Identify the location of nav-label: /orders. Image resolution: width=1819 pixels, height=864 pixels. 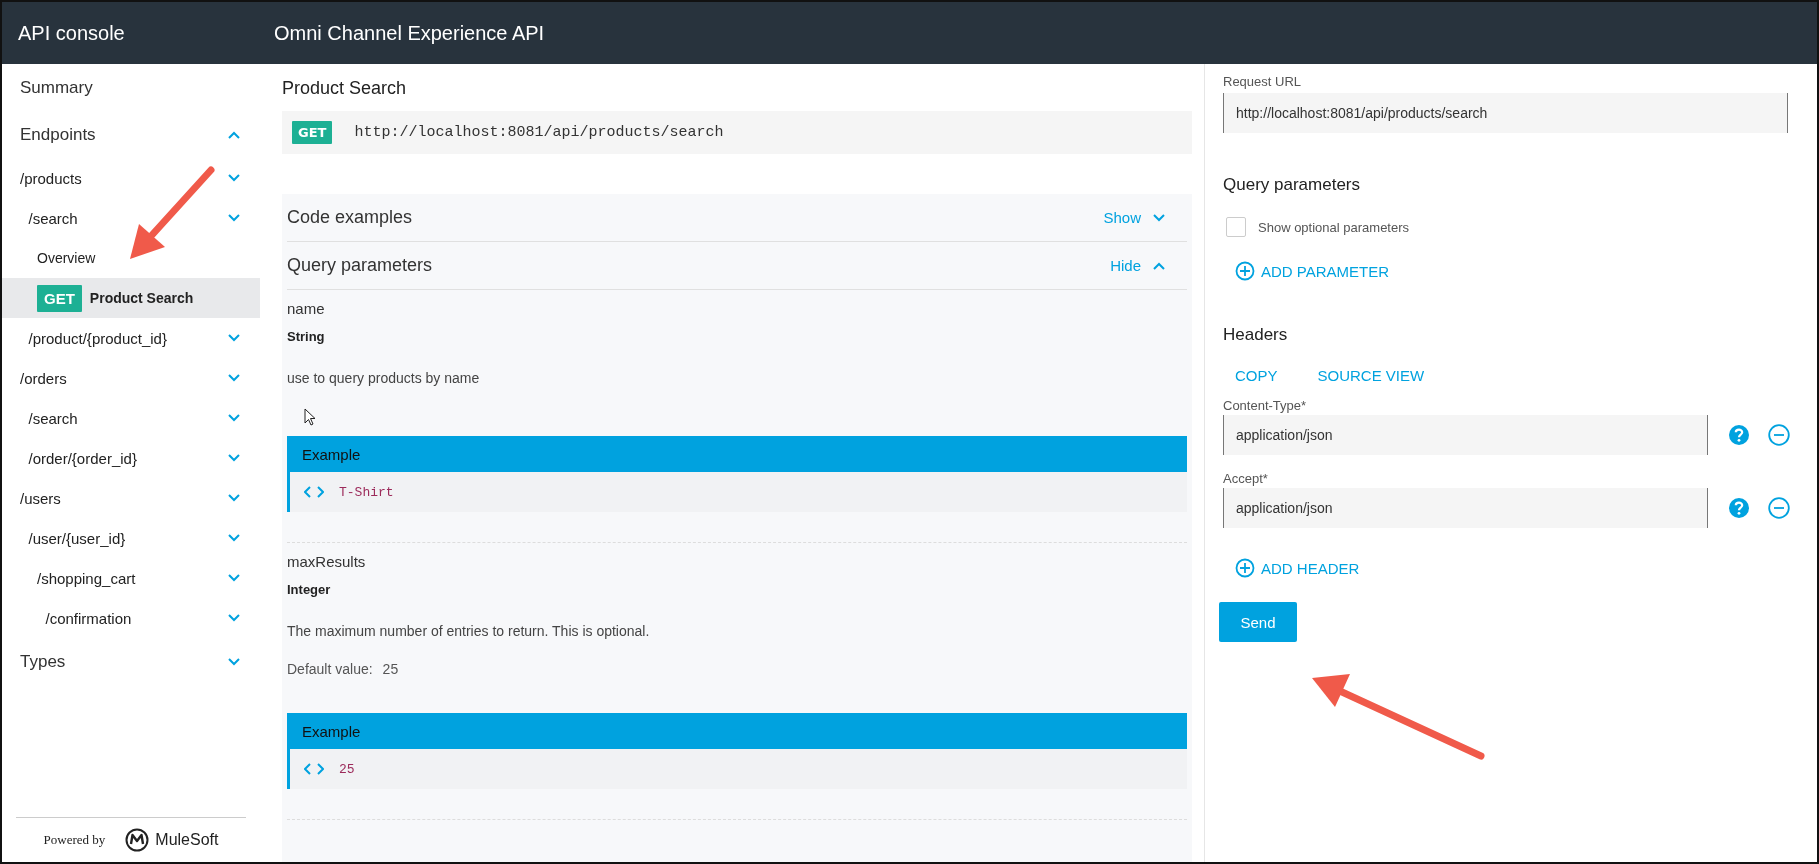
(44, 378).